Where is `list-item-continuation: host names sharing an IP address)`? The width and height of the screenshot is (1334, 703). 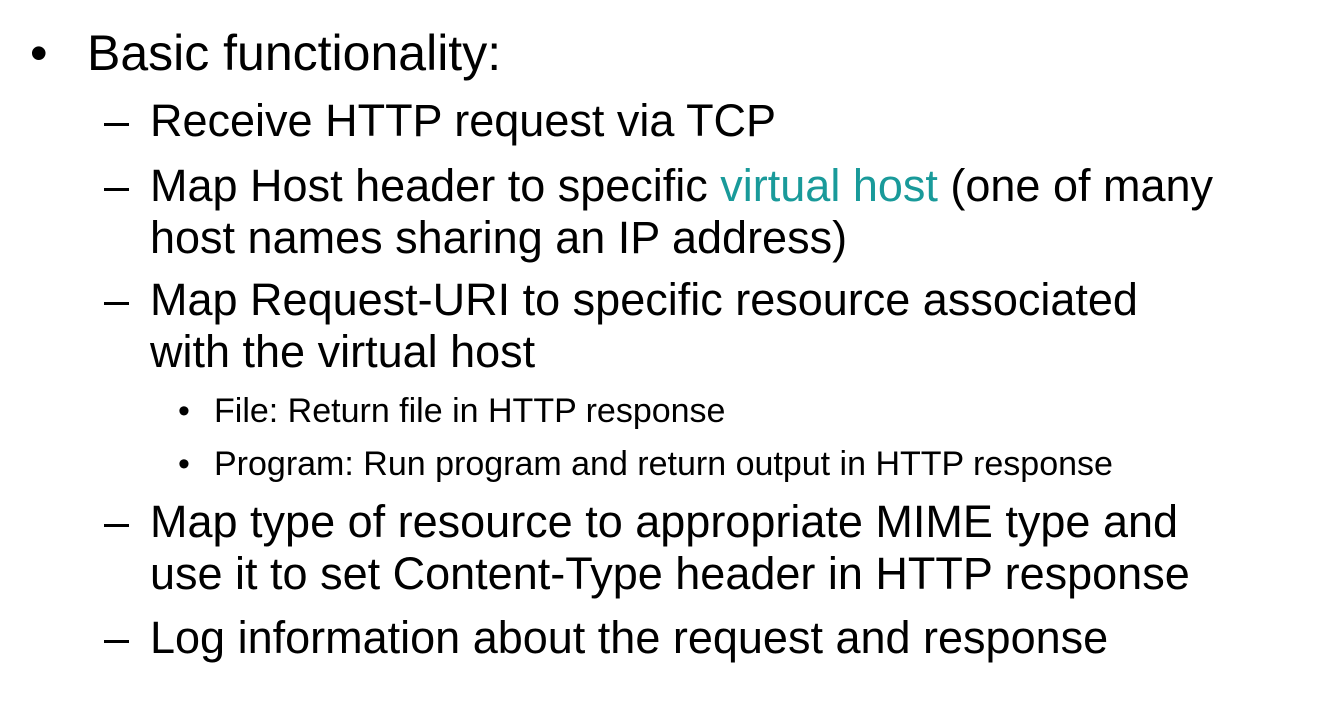 list-item-continuation: host names sharing an IP address) is located at coordinates (499, 237).